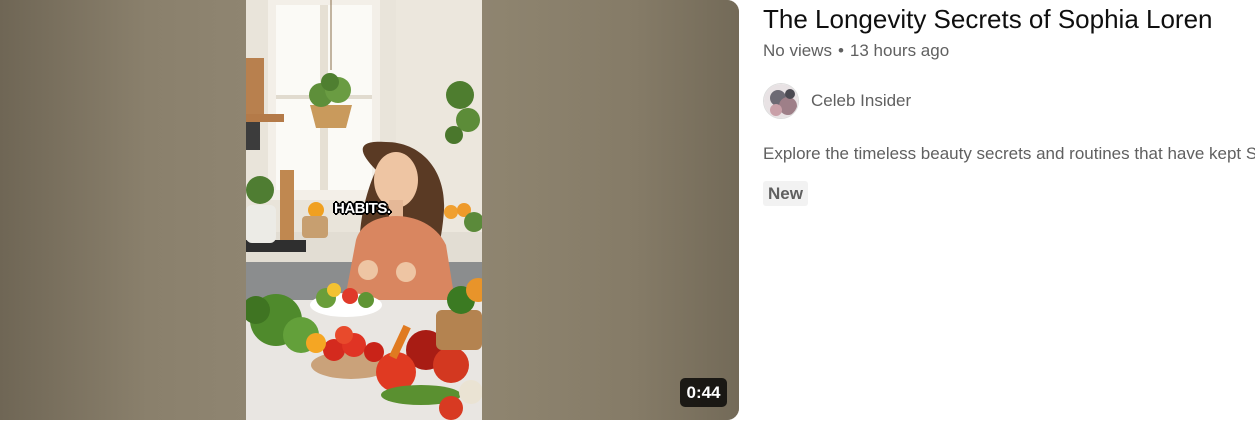 This screenshot has height=425, width=1255. Describe the element at coordinates (861, 101) in the screenshot. I see `channel-name: Celeb Insider` at that location.